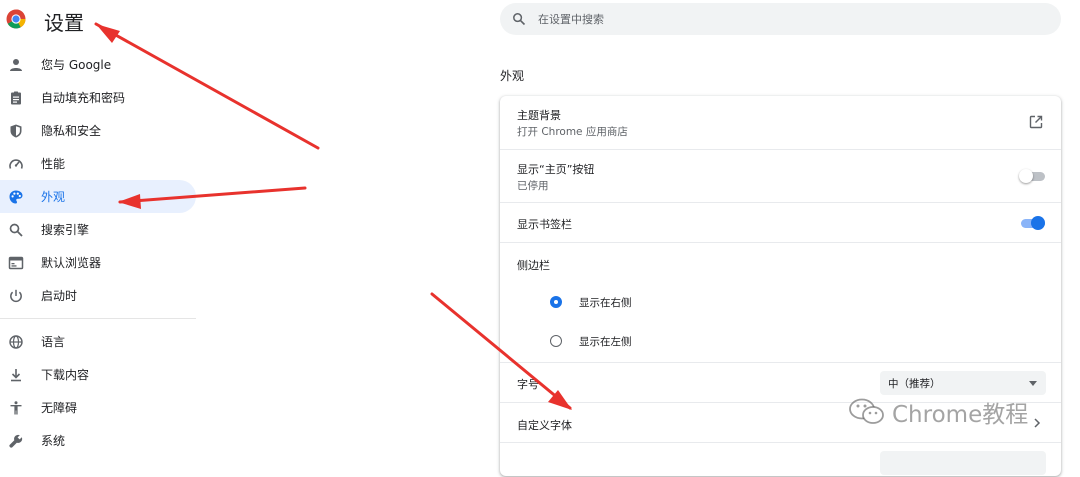 This screenshot has width=1080, height=477. Describe the element at coordinates (16, 441) in the screenshot. I see `wrench-icon` at that location.